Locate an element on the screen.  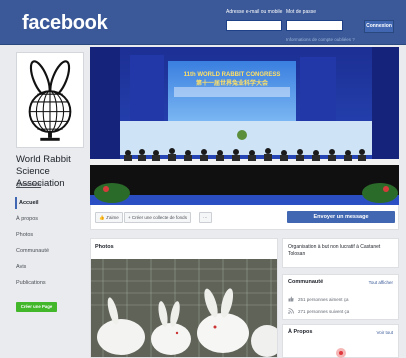
password-input is located at coordinates (314, 25).